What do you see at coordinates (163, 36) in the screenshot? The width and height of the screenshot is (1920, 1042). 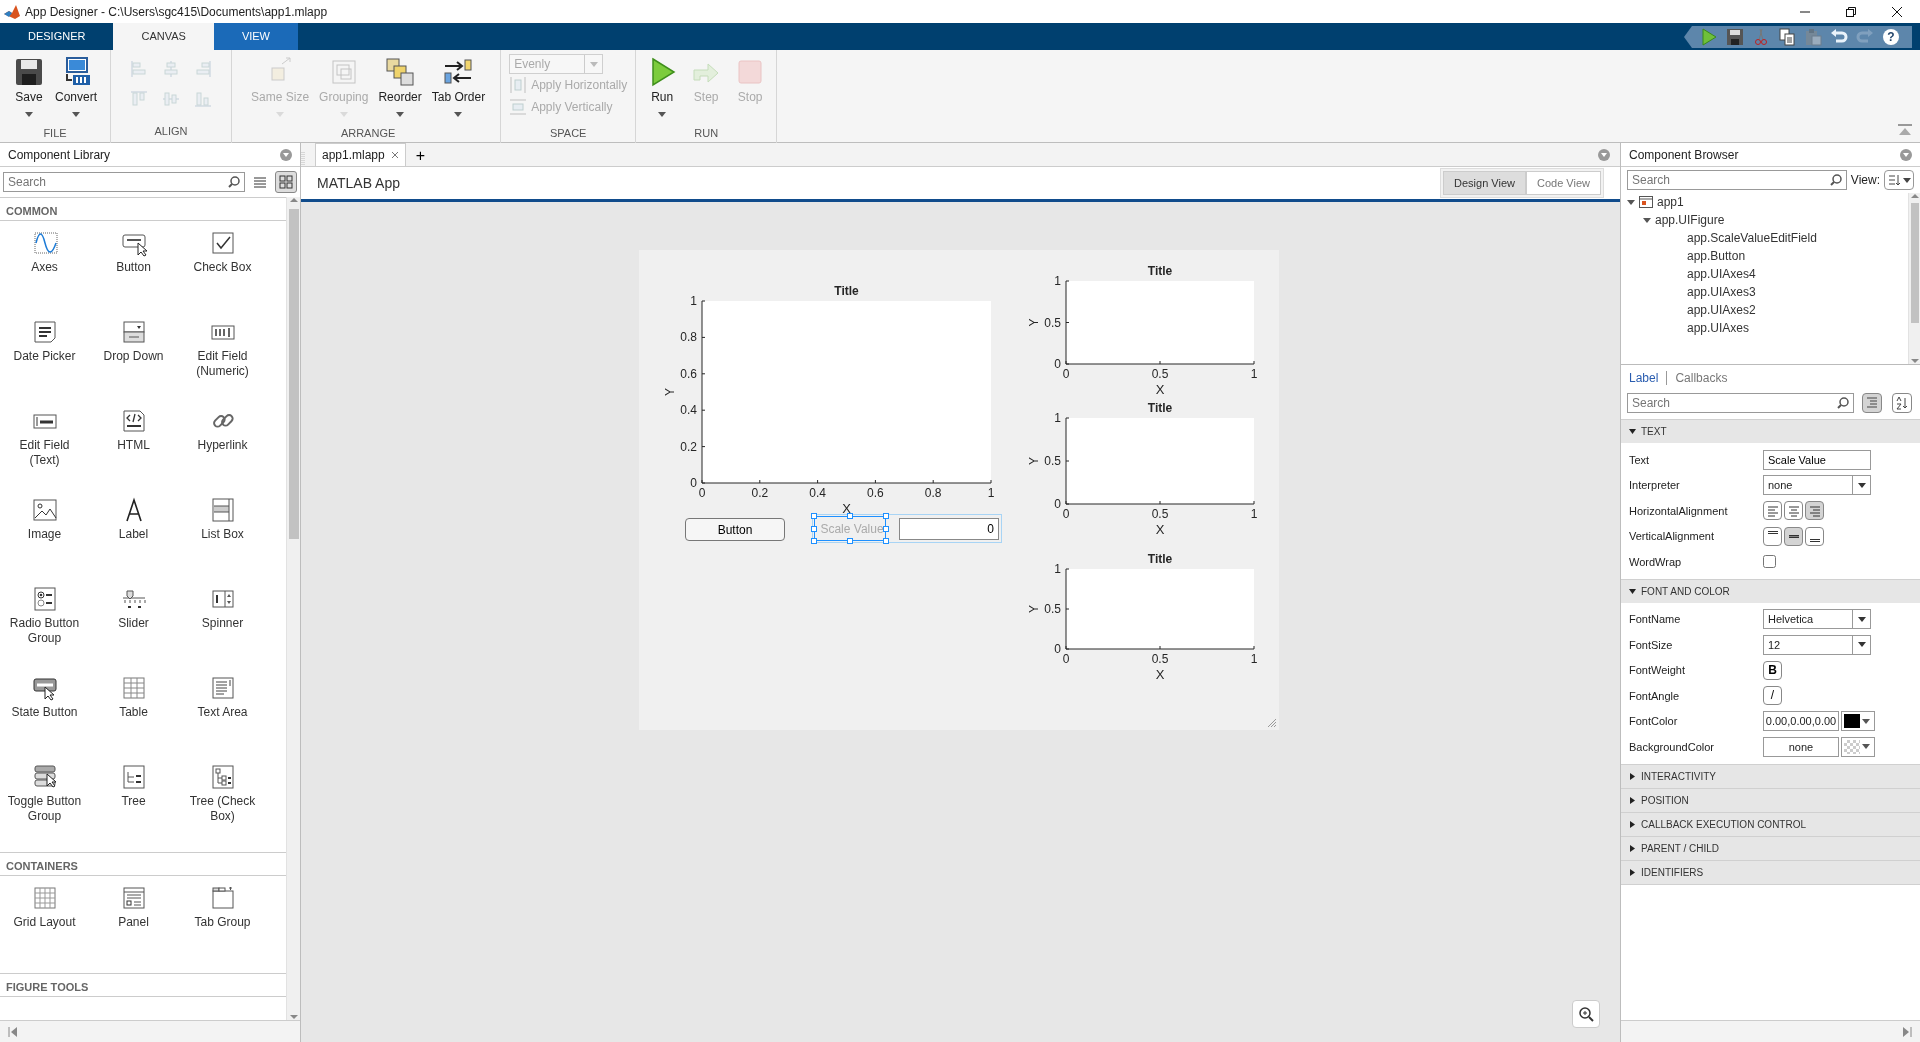 I see `ribbon-tab: CANVAS` at bounding box center [163, 36].